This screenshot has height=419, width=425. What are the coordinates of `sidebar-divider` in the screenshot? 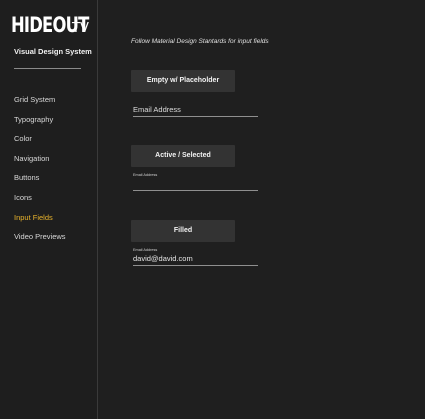 It's located at (47, 68).